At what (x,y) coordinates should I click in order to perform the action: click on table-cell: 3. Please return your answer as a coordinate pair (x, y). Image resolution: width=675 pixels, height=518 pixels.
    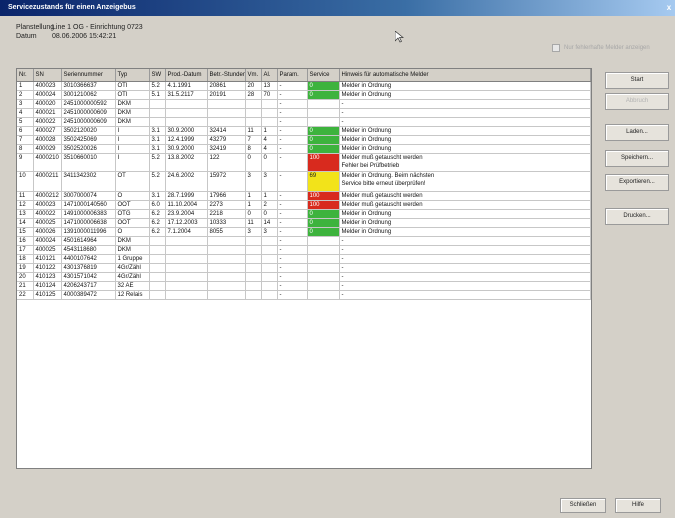
    Looking at the image, I should click on (25, 104).